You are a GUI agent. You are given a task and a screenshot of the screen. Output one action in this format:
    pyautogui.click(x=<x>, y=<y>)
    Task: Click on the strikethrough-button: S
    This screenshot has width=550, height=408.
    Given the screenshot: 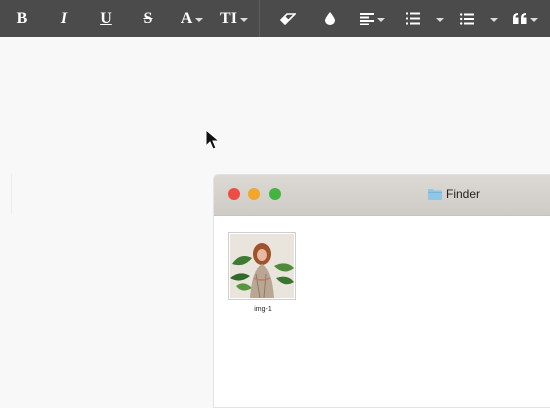 What is the action you would take?
    pyautogui.click(x=148, y=18)
    